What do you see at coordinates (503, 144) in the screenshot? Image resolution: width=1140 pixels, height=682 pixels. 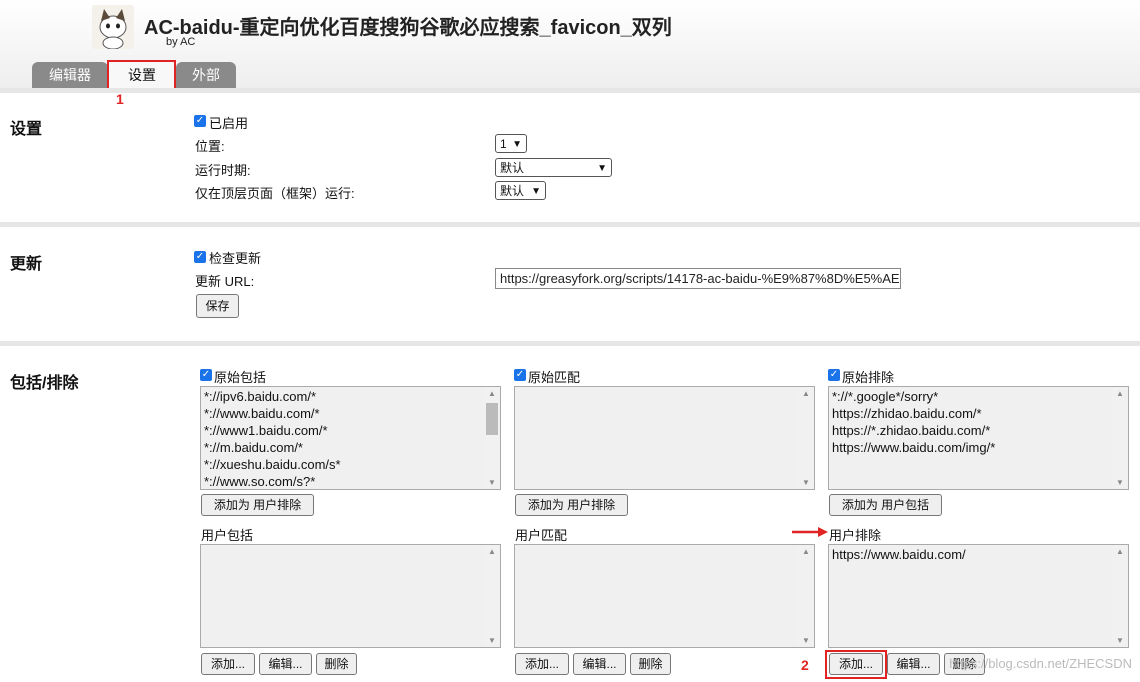 I see `position-select-value: 1` at bounding box center [503, 144].